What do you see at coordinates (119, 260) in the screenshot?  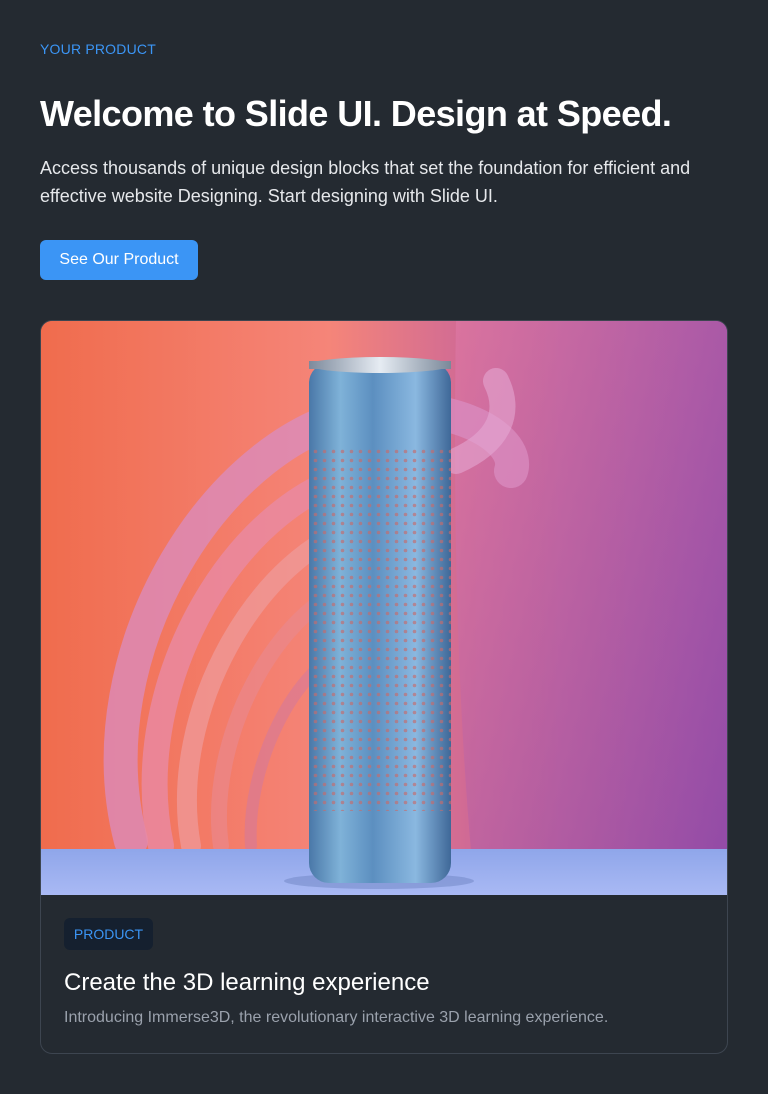 I see `see-our-product-button: See Our Product` at bounding box center [119, 260].